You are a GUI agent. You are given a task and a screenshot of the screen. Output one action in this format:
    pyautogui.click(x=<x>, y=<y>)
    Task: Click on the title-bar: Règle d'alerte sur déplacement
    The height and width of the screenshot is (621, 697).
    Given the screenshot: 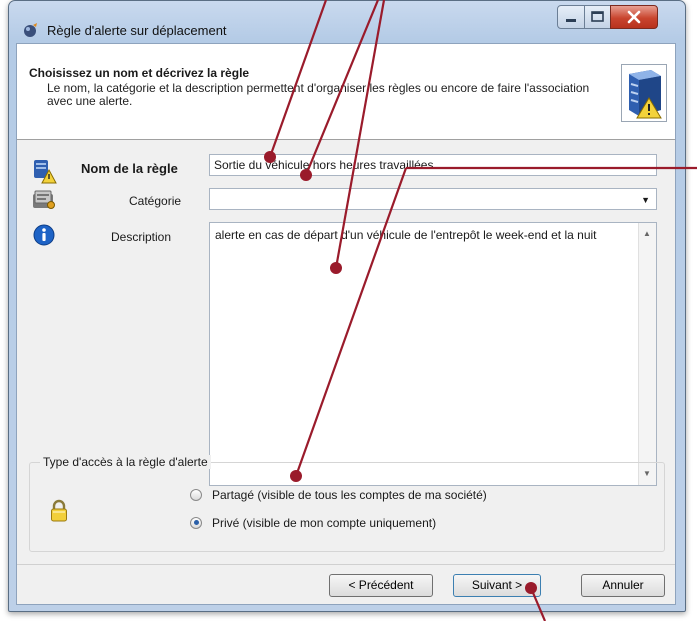 What is the action you would take?
    pyautogui.click(x=347, y=22)
    